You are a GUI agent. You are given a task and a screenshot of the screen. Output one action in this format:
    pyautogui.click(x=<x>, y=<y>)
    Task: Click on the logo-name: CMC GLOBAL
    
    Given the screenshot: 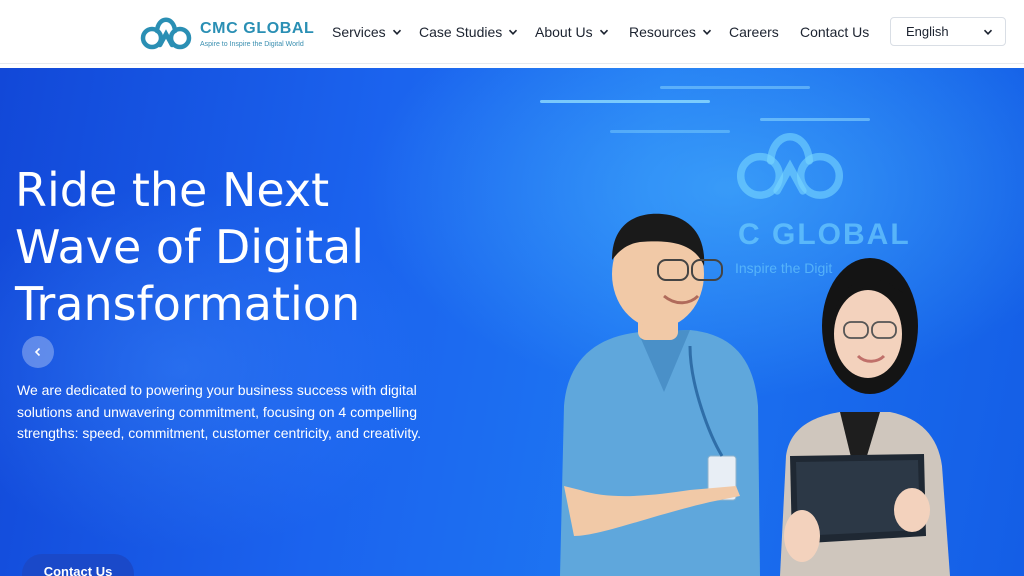 What is the action you would take?
    pyautogui.click(x=257, y=28)
    